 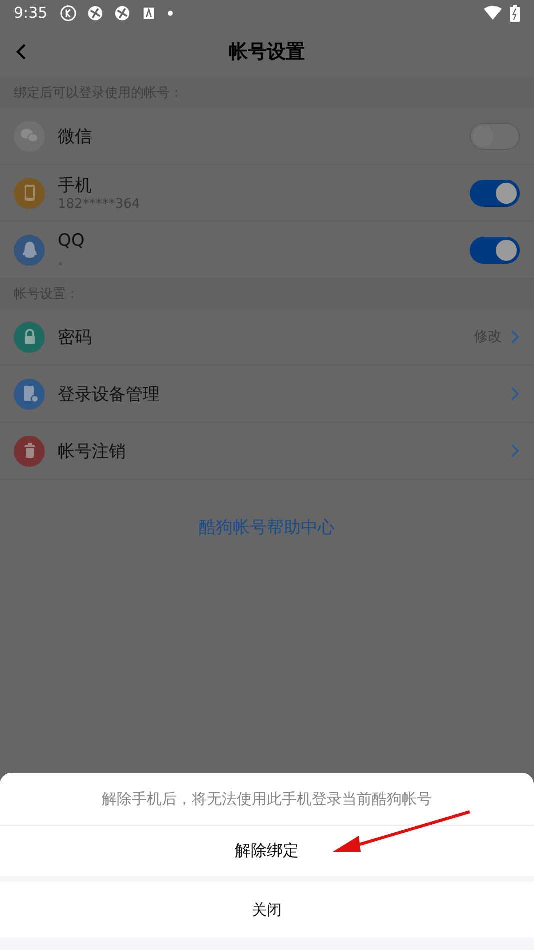 I want to click on setting-name: 帐号注销, so click(x=92, y=451).